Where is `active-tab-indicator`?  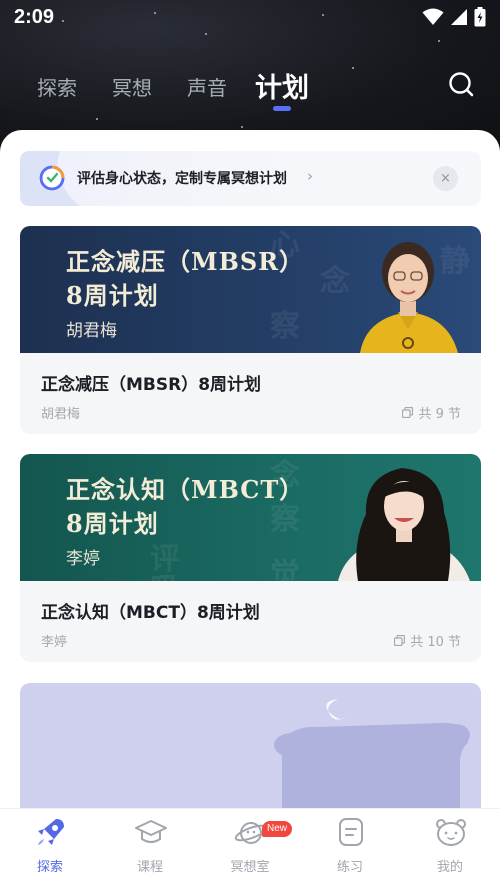 active-tab-indicator is located at coordinates (282, 108).